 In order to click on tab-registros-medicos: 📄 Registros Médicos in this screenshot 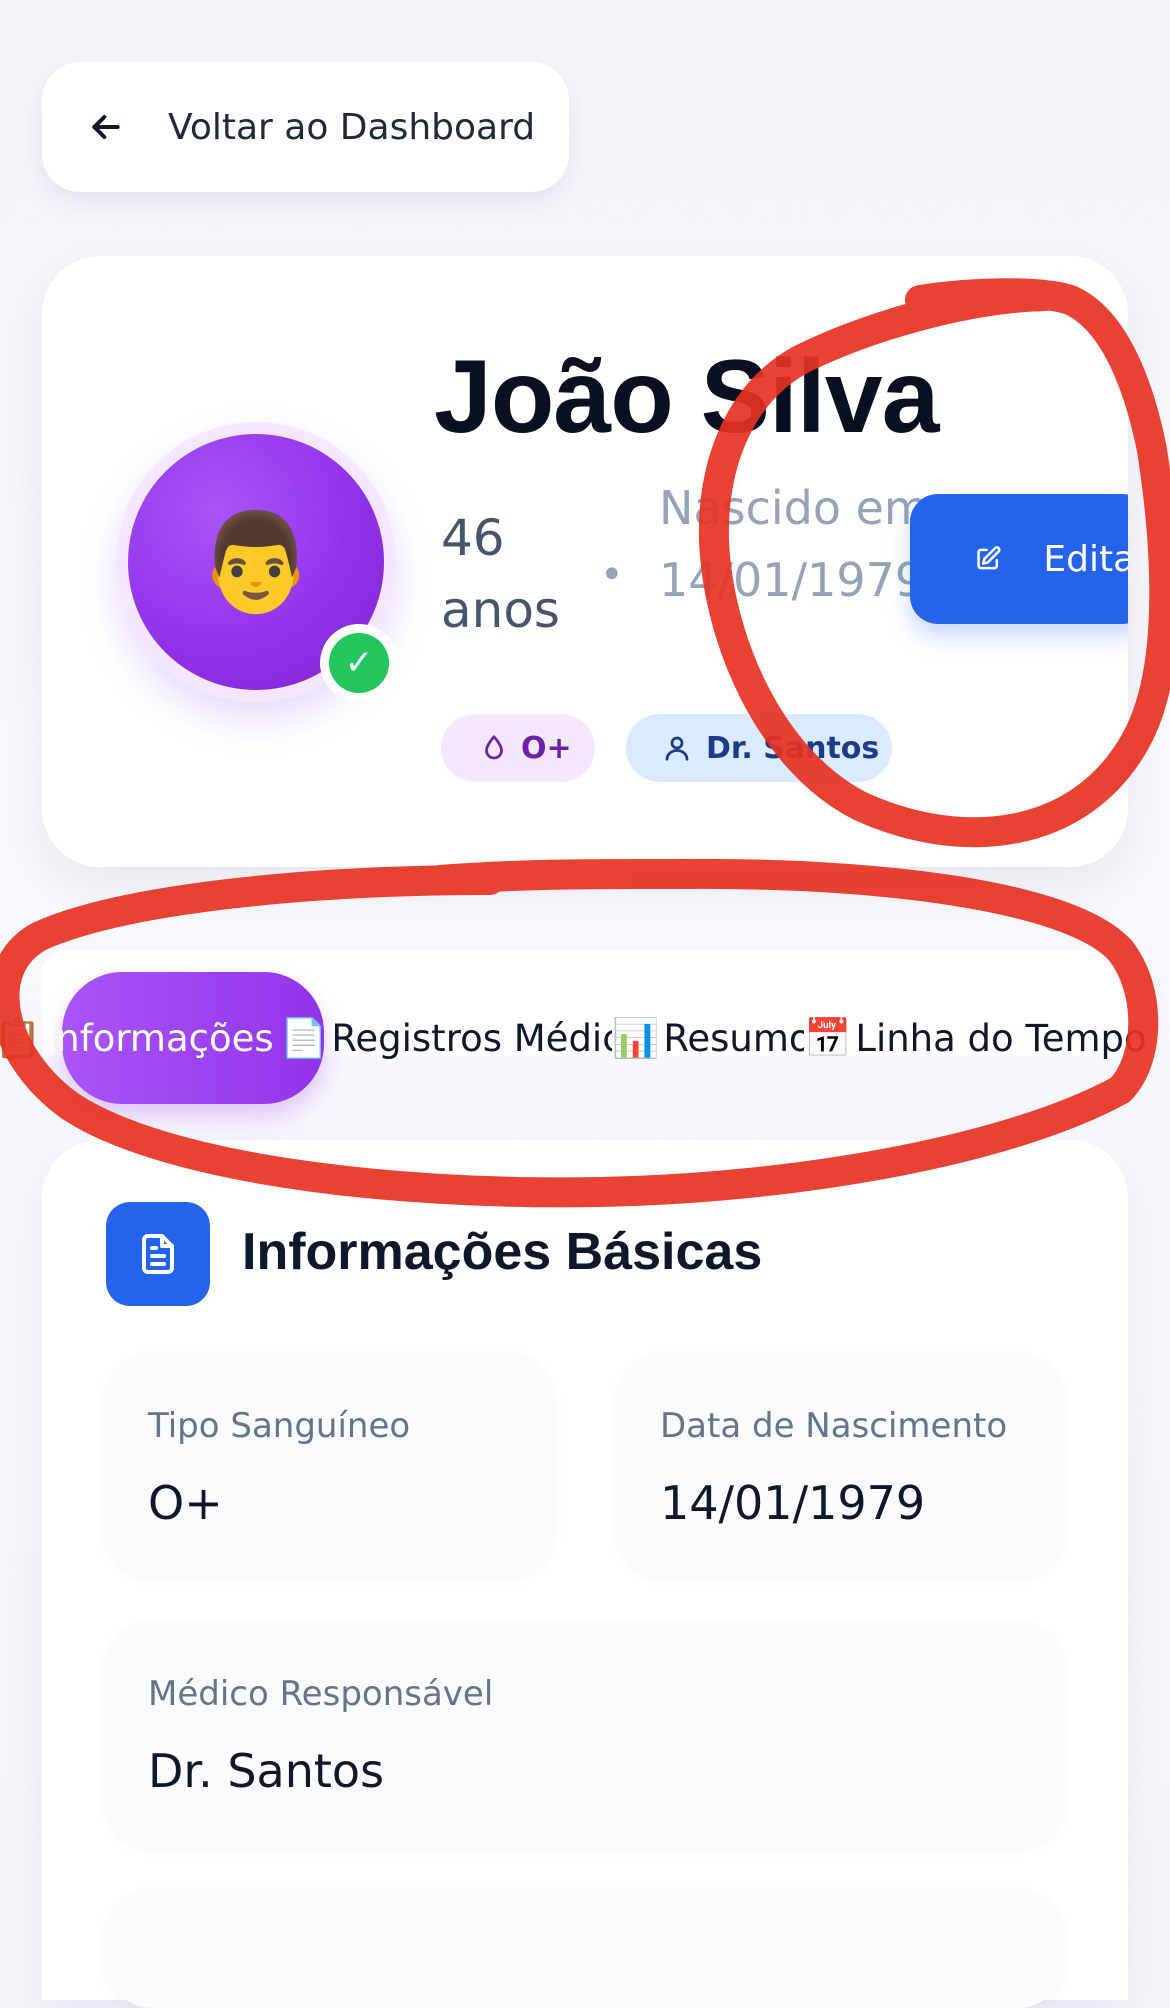, I will do `click(446, 1038)`.